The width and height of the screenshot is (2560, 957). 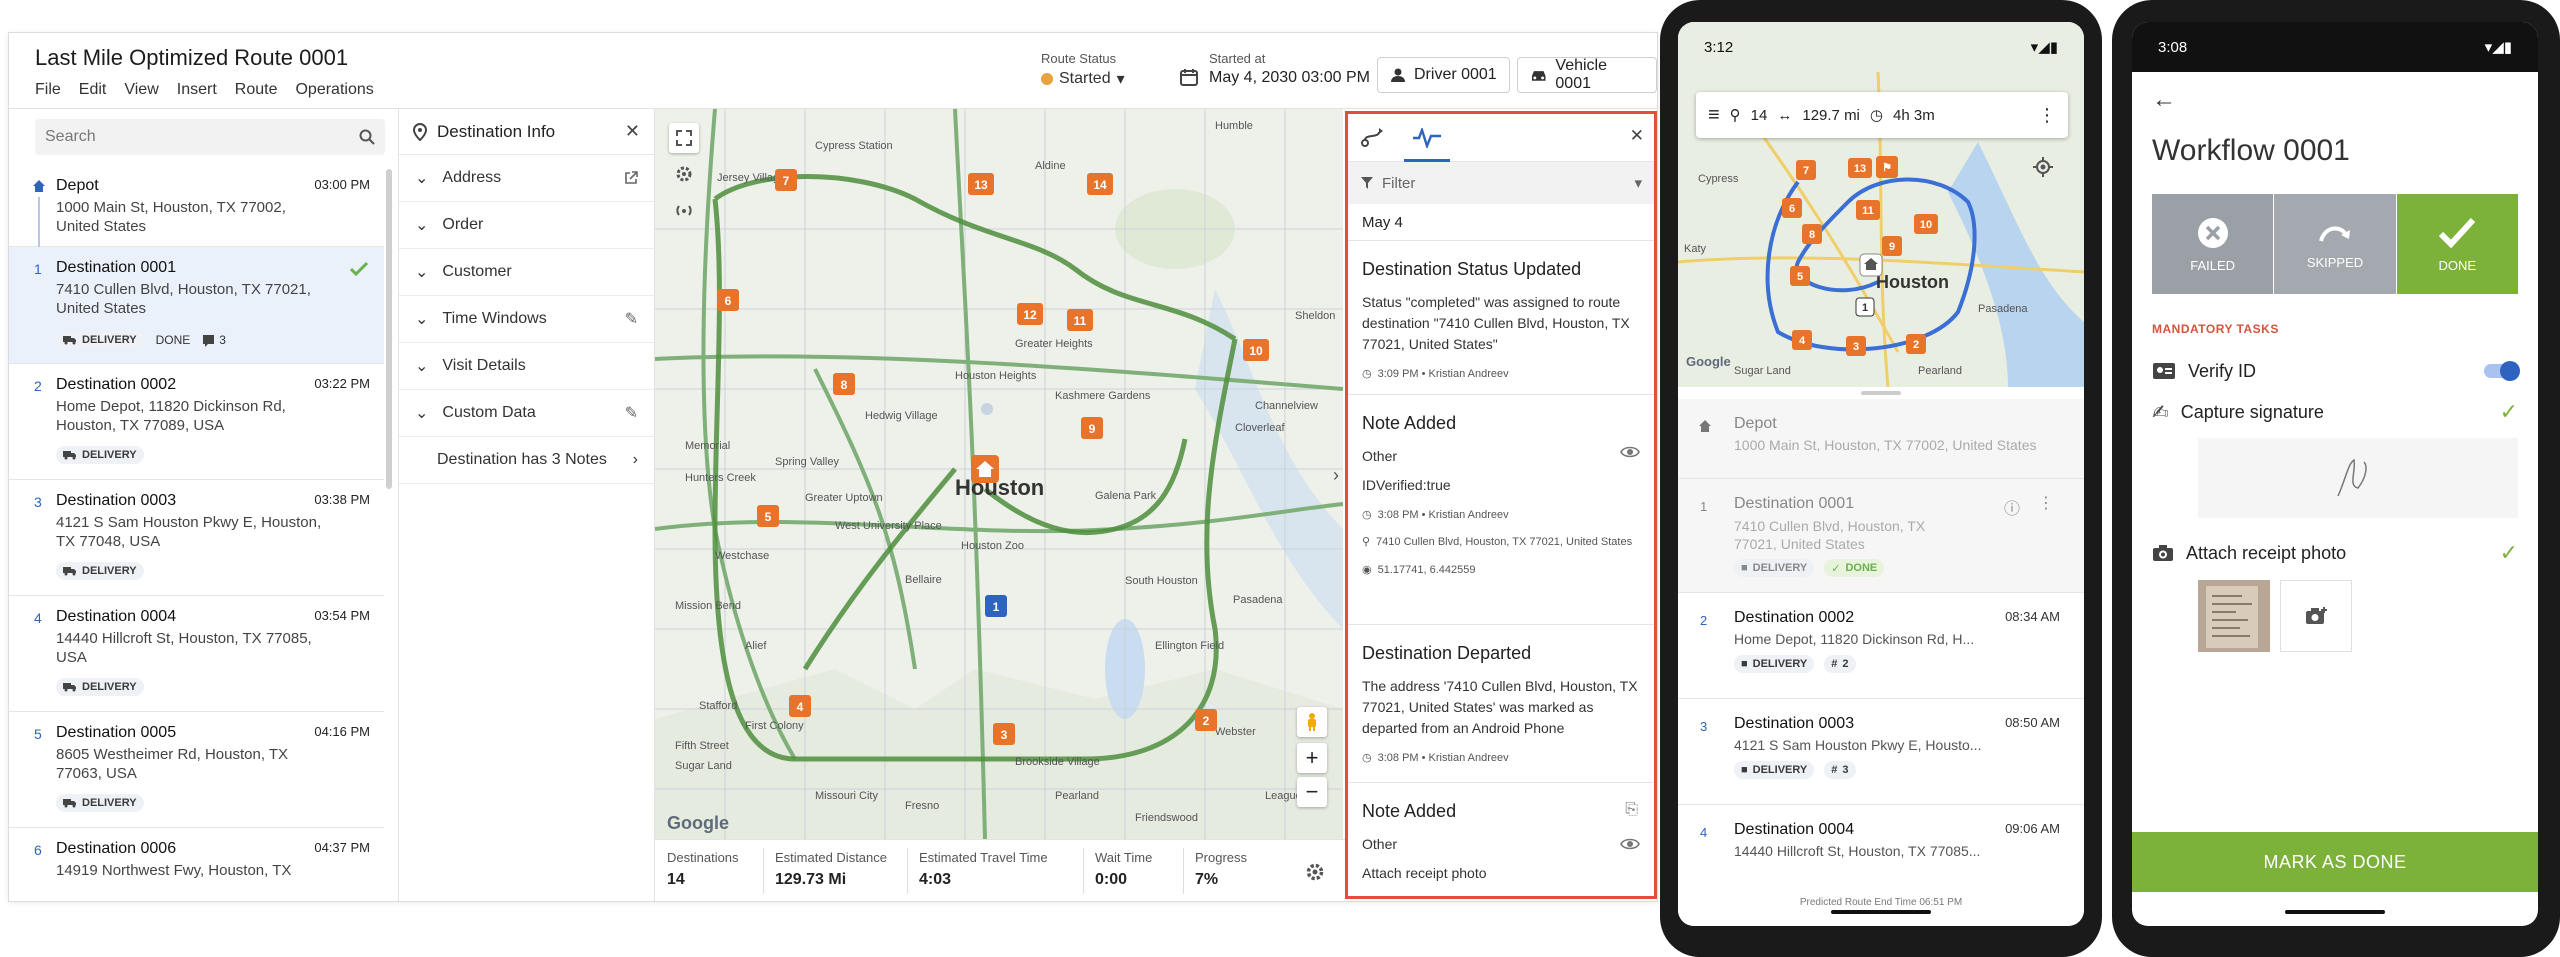 What do you see at coordinates (1312, 758) in the screenshot?
I see `zoom-in-button: +` at bounding box center [1312, 758].